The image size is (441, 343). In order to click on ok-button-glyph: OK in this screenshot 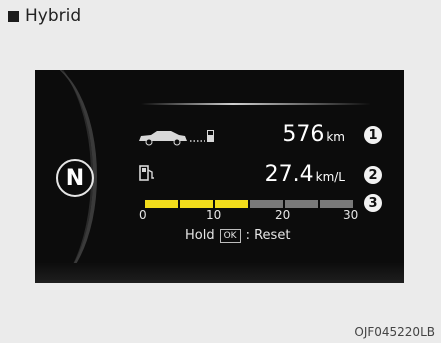, I will do `click(230, 235)`.